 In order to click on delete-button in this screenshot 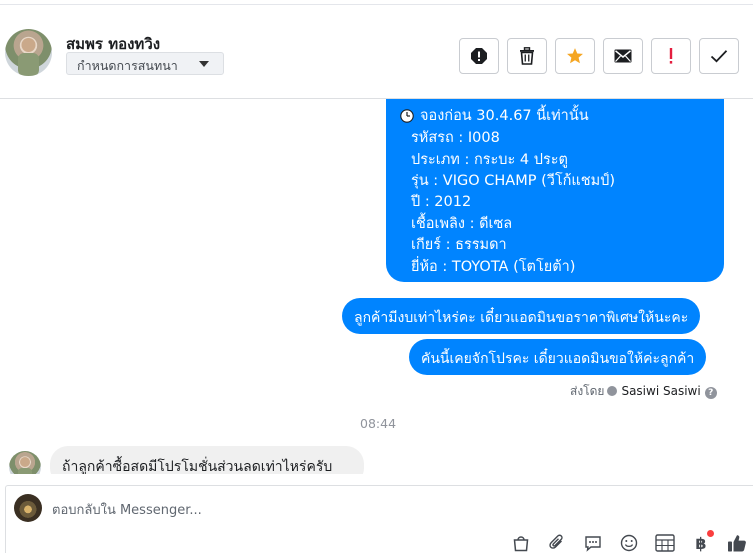, I will do `click(527, 56)`.